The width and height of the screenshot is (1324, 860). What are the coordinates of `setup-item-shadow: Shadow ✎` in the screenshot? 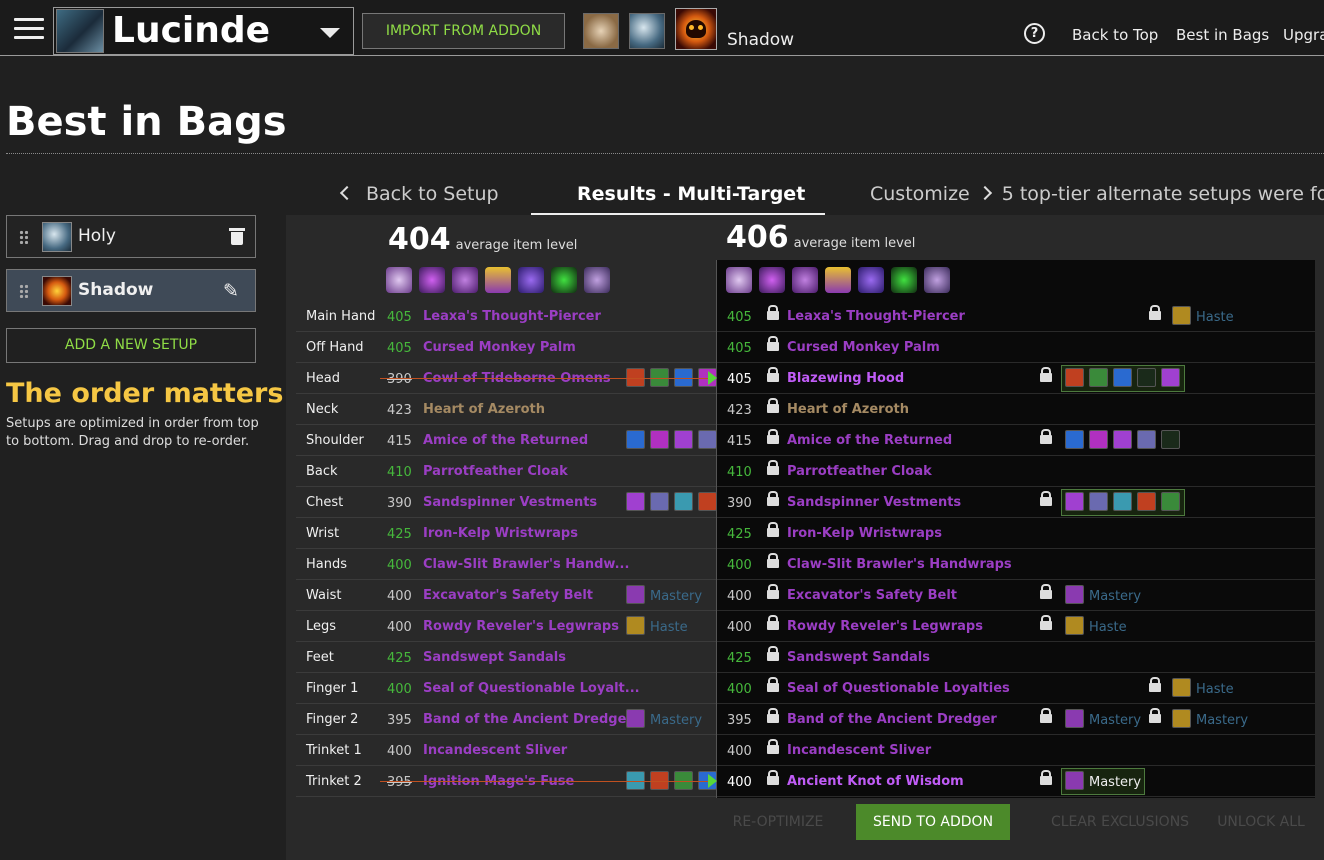 It's located at (131, 290).